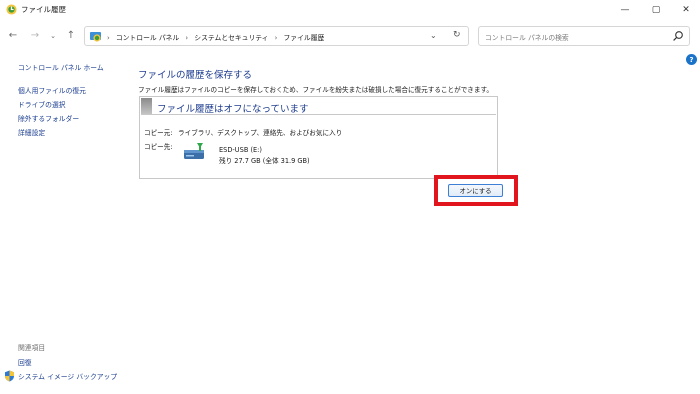  I want to click on forward-button: →, so click(35, 35).